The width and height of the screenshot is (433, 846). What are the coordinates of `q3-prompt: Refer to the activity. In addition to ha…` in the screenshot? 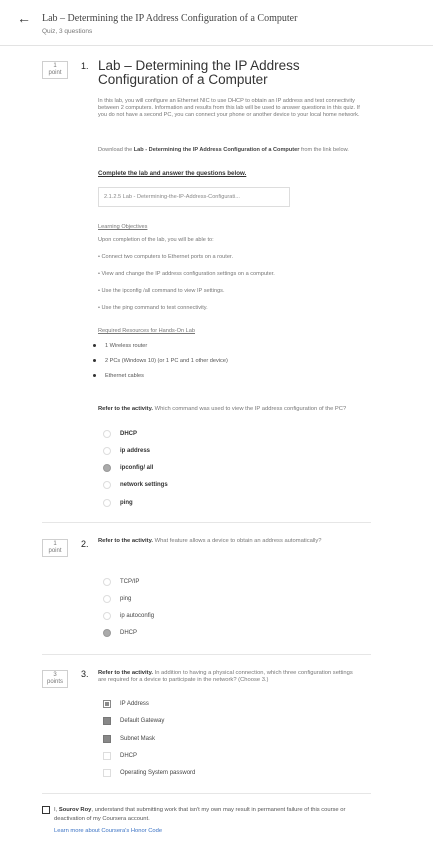 It's located at (229, 677).